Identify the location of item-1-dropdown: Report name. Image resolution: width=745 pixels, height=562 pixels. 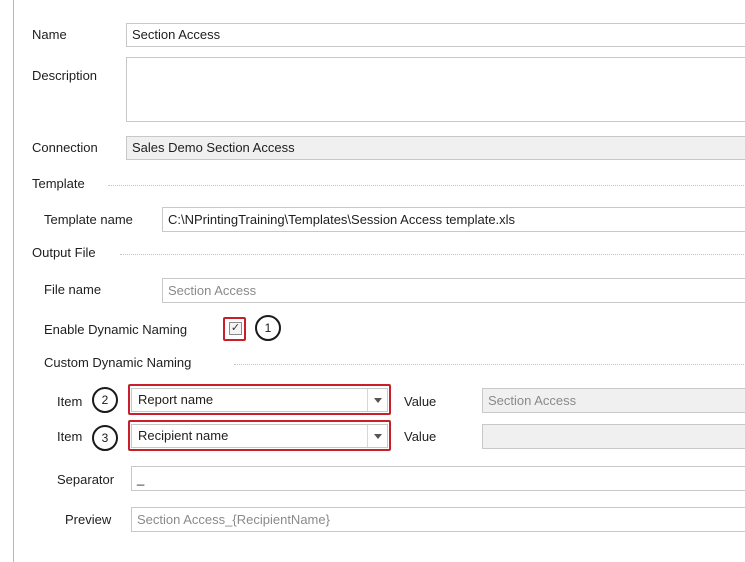
(259, 400).